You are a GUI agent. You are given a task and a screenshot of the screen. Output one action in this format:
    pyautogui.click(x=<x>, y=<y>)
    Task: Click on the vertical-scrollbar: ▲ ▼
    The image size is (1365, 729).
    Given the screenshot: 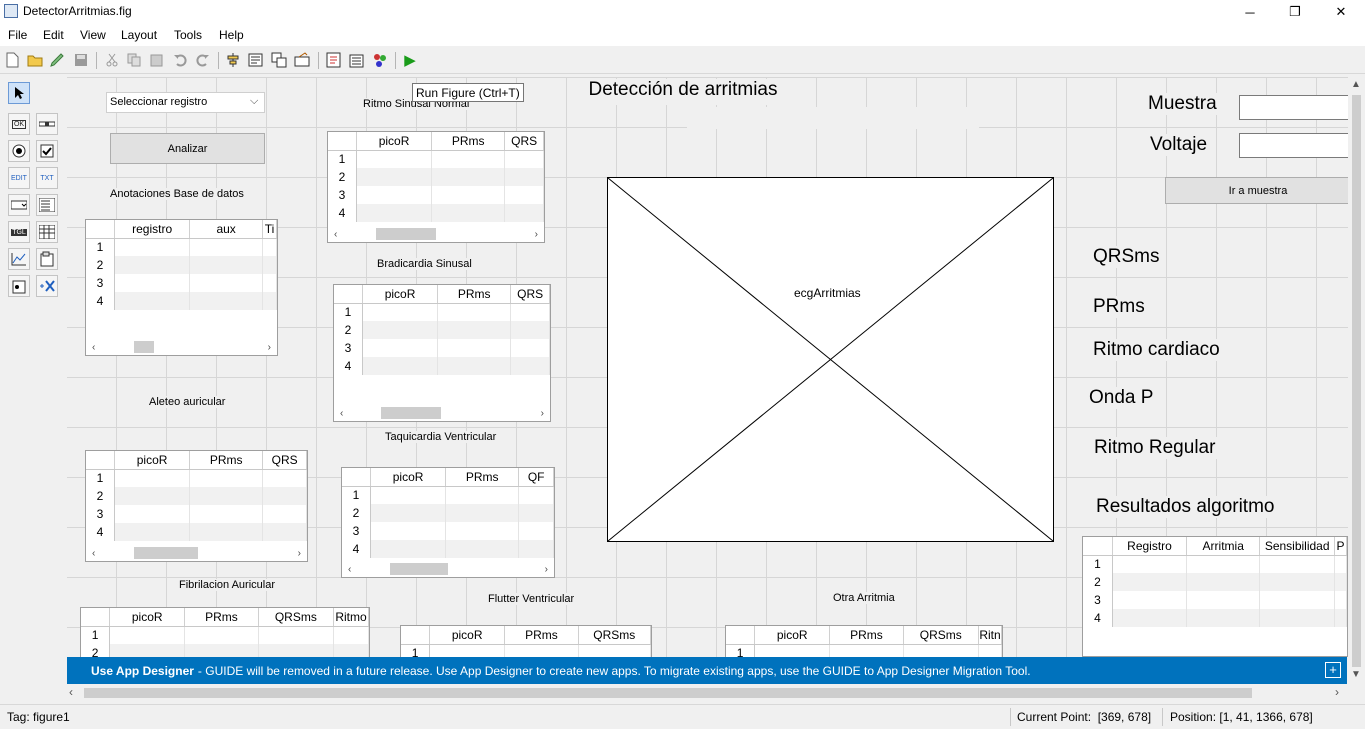 What is the action you would take?
    pyautogui.click(x=1356, y=380)
    